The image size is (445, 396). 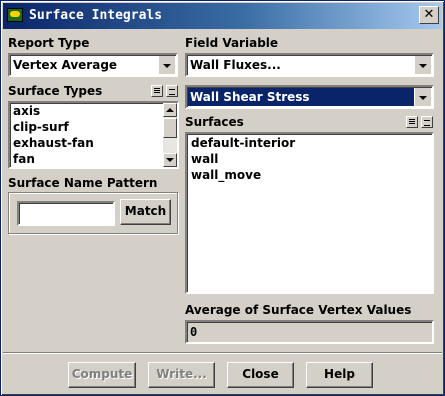 I want to click on field-variable-dropdown: Wall Shear Stress, so click(x=309, y=97).